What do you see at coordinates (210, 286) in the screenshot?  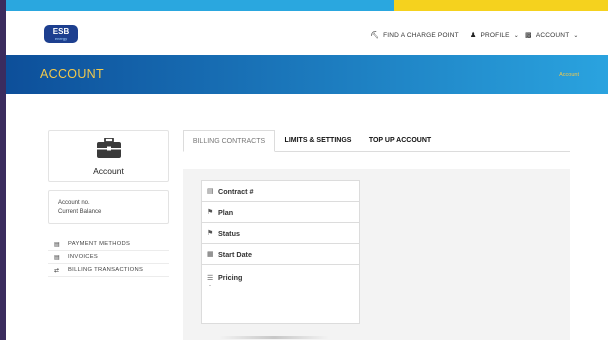 I see `pricing-value: -` at bounding box center [210, 286].